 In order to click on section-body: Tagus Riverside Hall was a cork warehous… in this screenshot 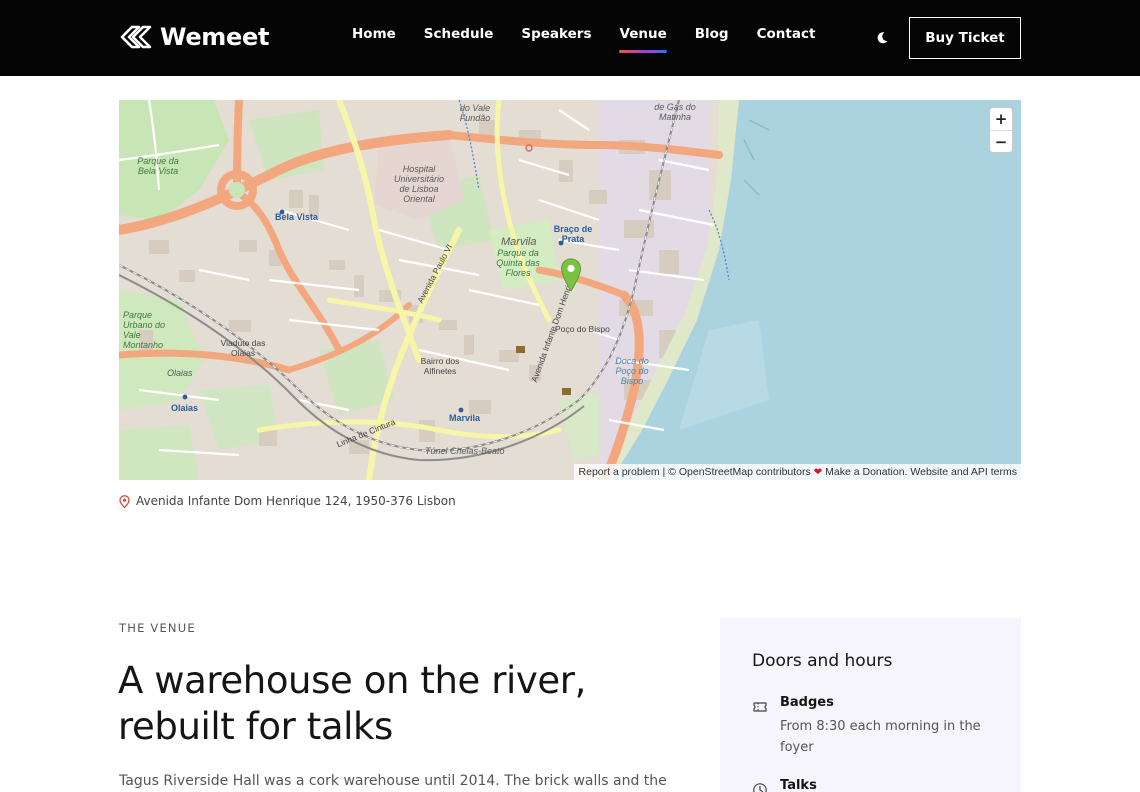, I will do `click(393, 781)`.